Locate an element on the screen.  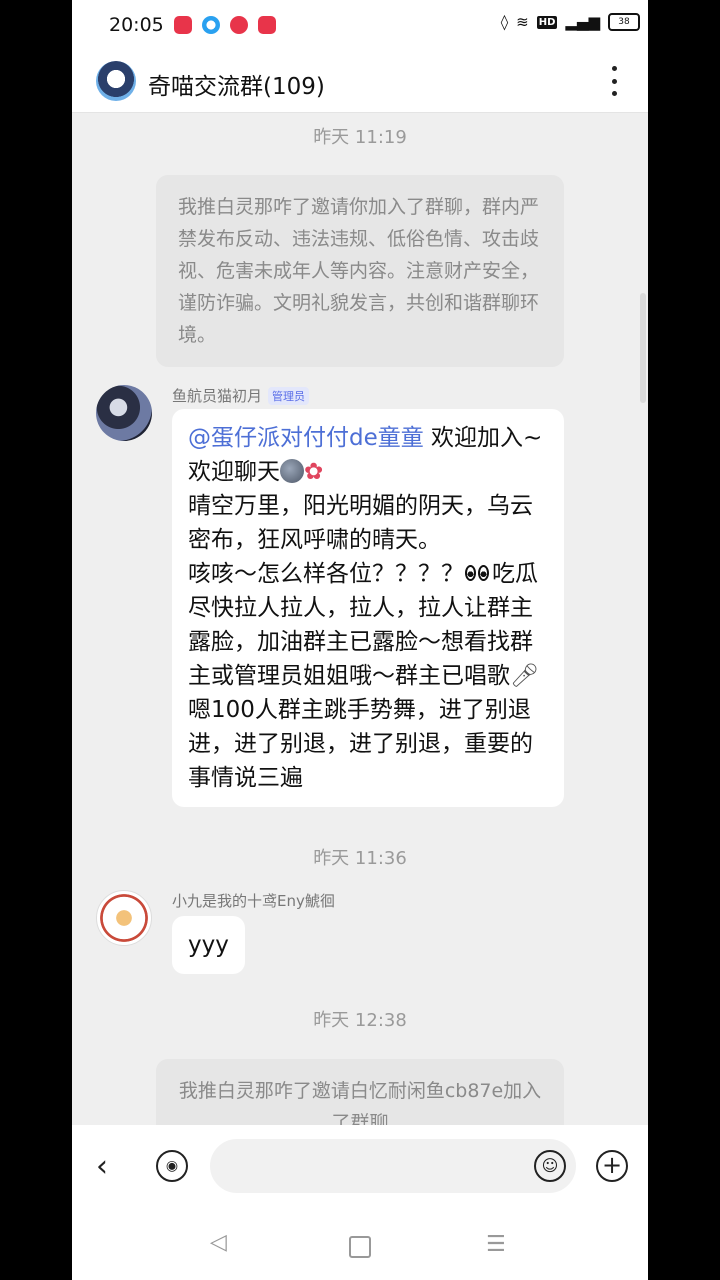
chevron-left-icon: ‹ is located at coordinates (102, 1166).